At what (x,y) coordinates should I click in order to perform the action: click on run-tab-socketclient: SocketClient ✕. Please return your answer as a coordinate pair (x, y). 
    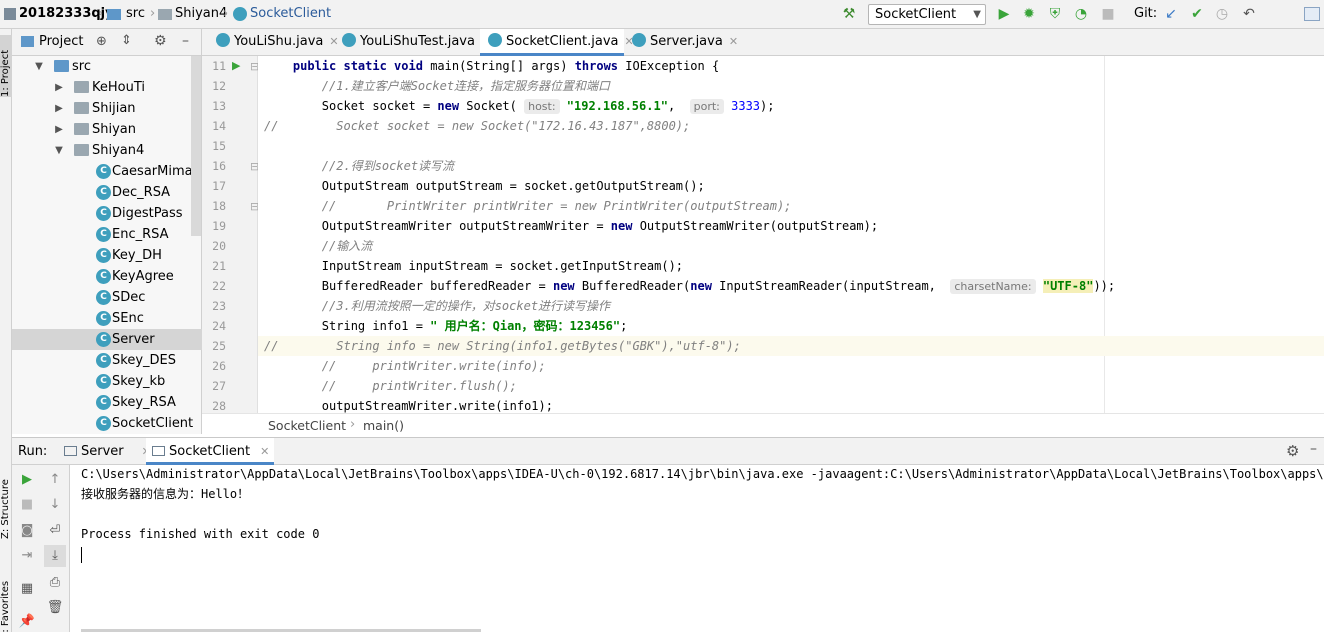
    Looking at the image, I should click on (210, 451).